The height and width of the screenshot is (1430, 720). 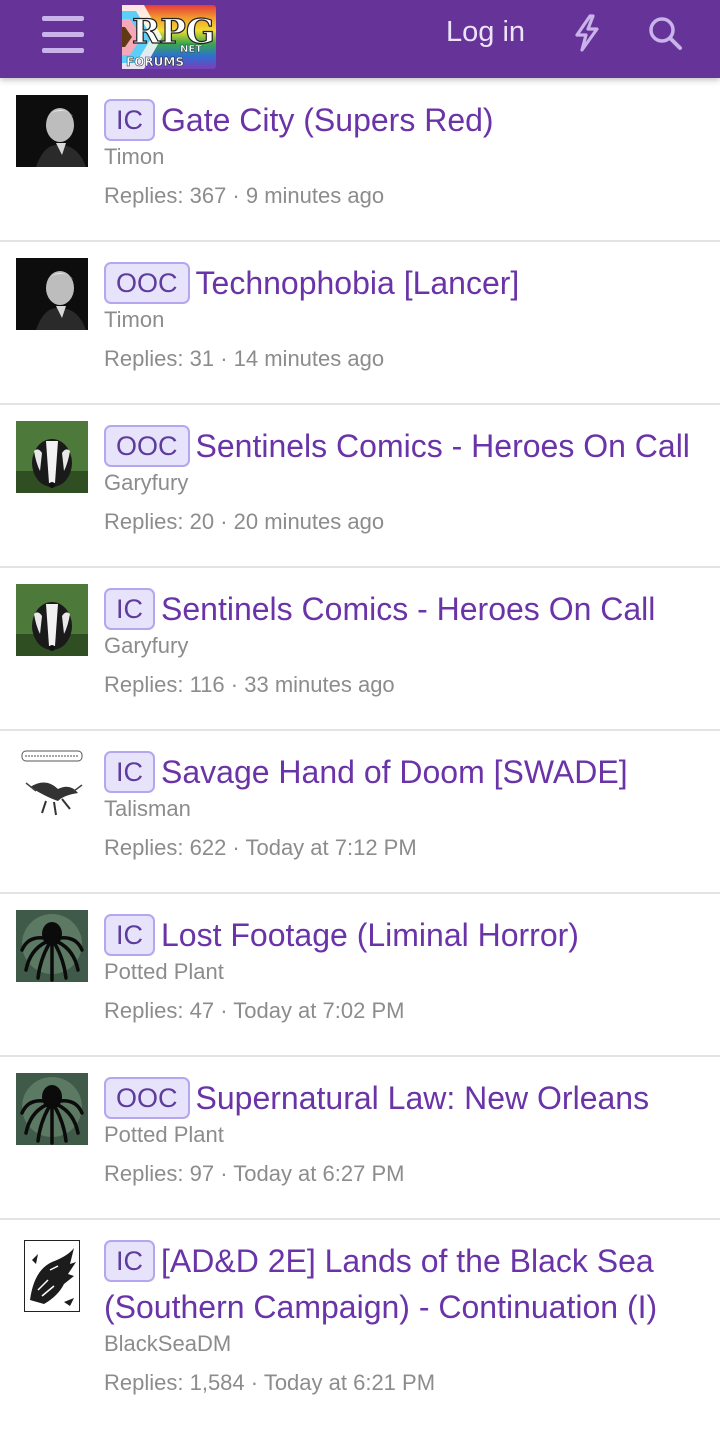 I want to click on svg-text: NET, so click(x=191, y=49).